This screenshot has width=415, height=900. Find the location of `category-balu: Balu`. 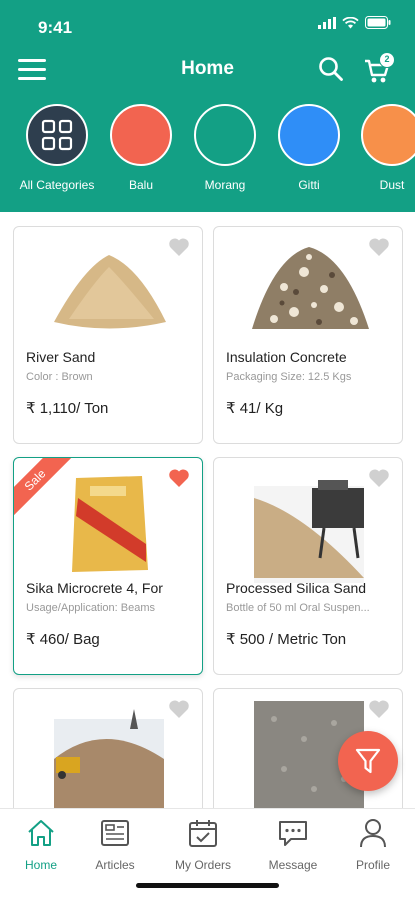

category-balu: Balu is located at coordinates (141, 148).